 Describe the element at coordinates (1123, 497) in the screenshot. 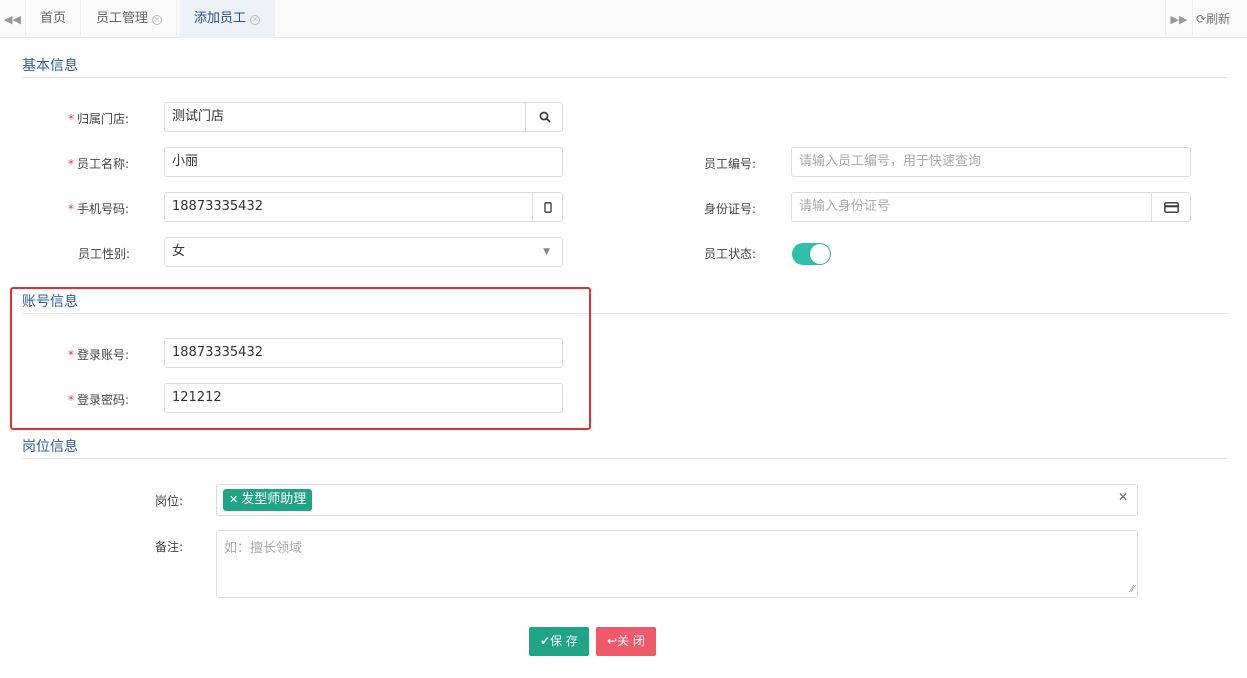

I see `clear-icon: ✕` at that location.